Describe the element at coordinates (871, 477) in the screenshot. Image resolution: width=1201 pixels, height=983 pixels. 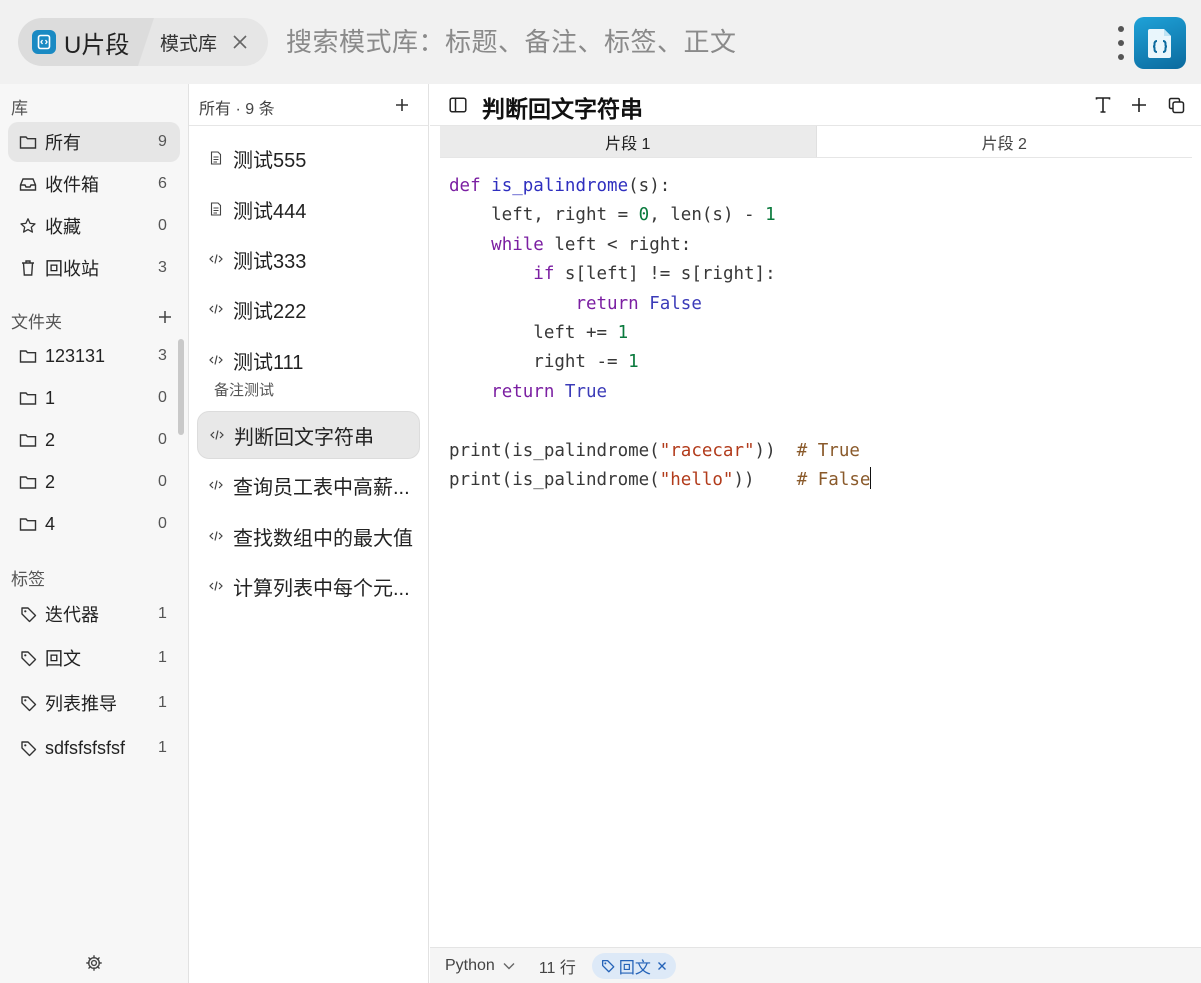
I see `text-caret` at that location.